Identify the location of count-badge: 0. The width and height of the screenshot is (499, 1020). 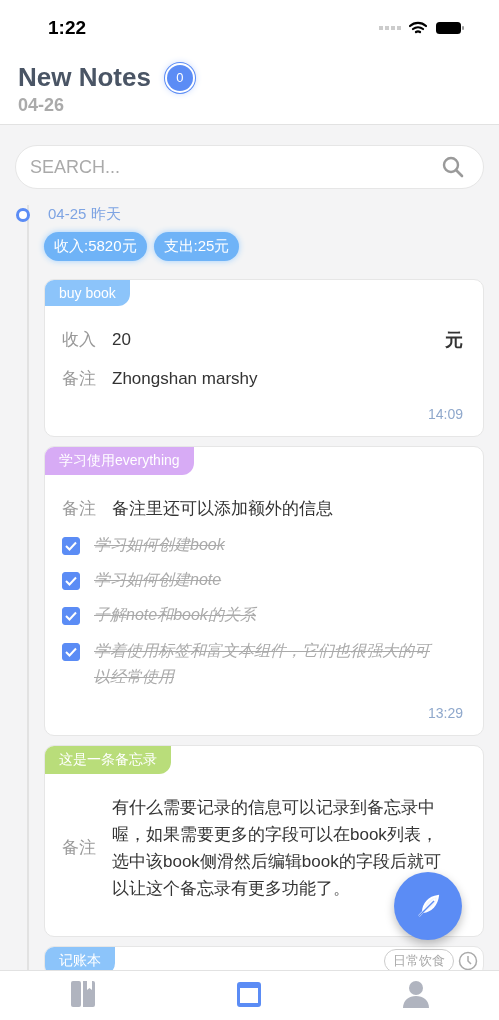
(179, 77).